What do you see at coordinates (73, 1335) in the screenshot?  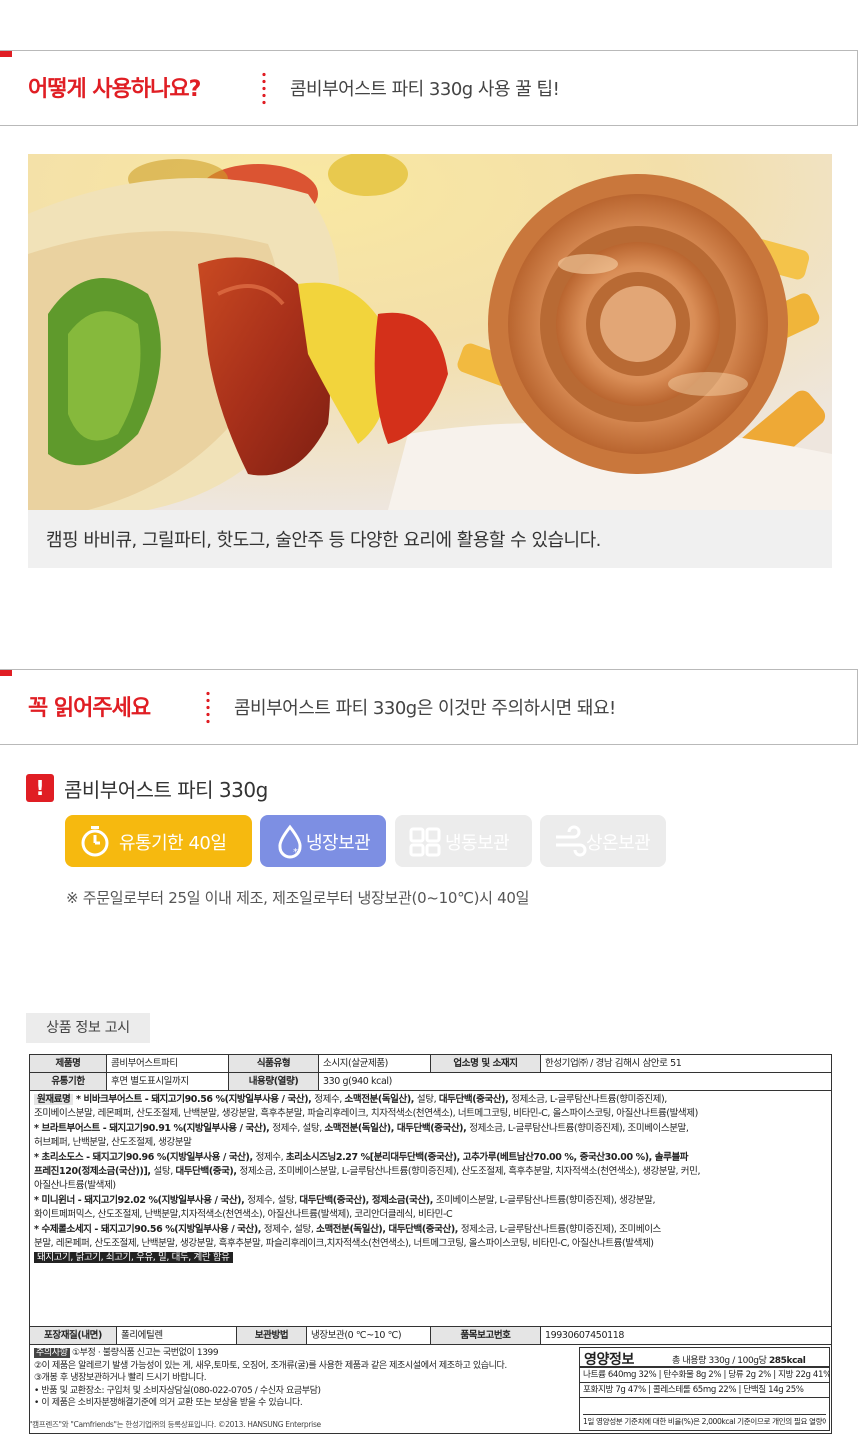 I see `packaging-label: 포장재질(내면)` at bounding box center [73, 1335].